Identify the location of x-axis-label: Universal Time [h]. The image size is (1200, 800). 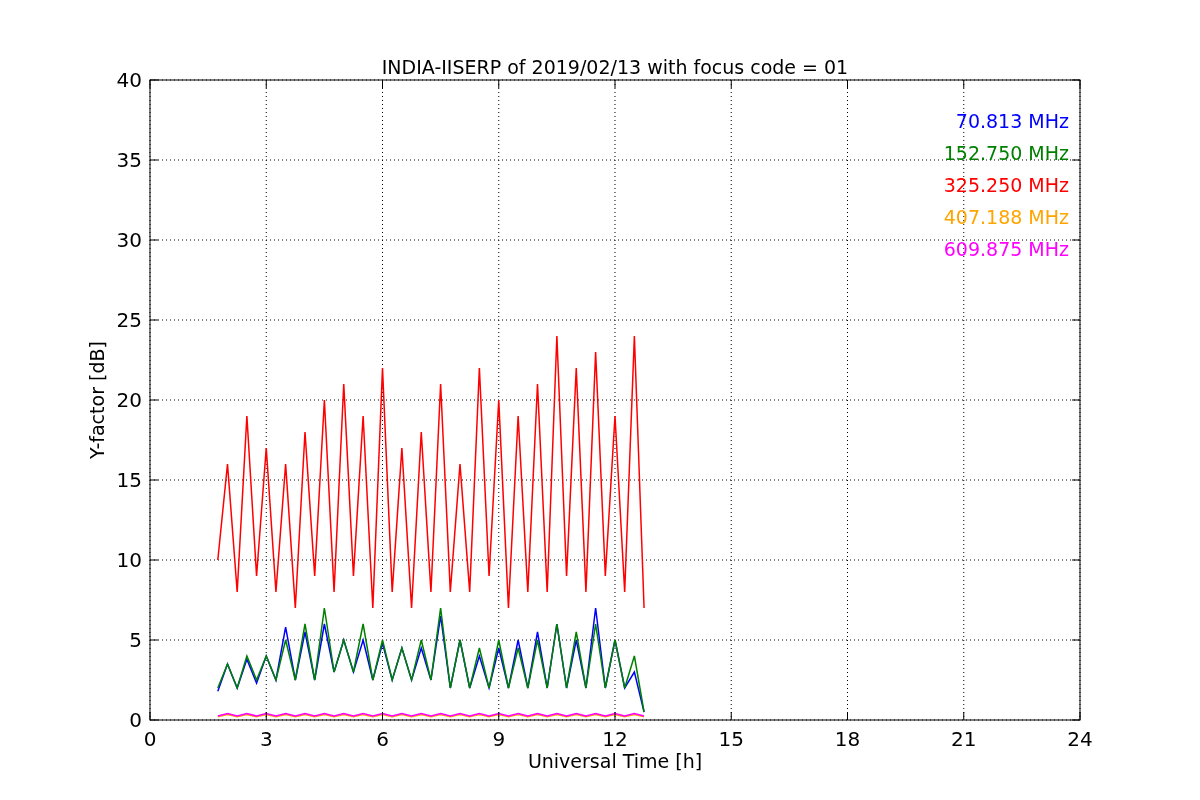
(615, 761).